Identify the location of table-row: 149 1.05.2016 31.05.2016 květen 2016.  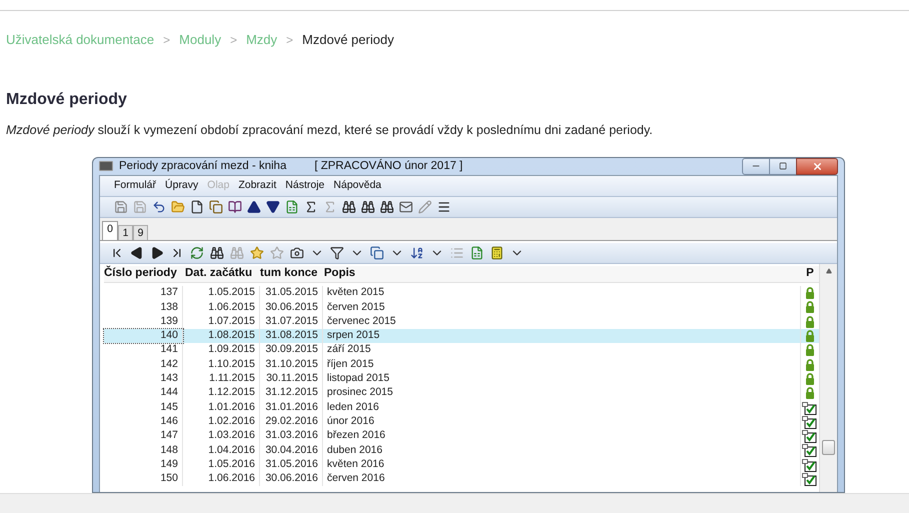
(461, 465).